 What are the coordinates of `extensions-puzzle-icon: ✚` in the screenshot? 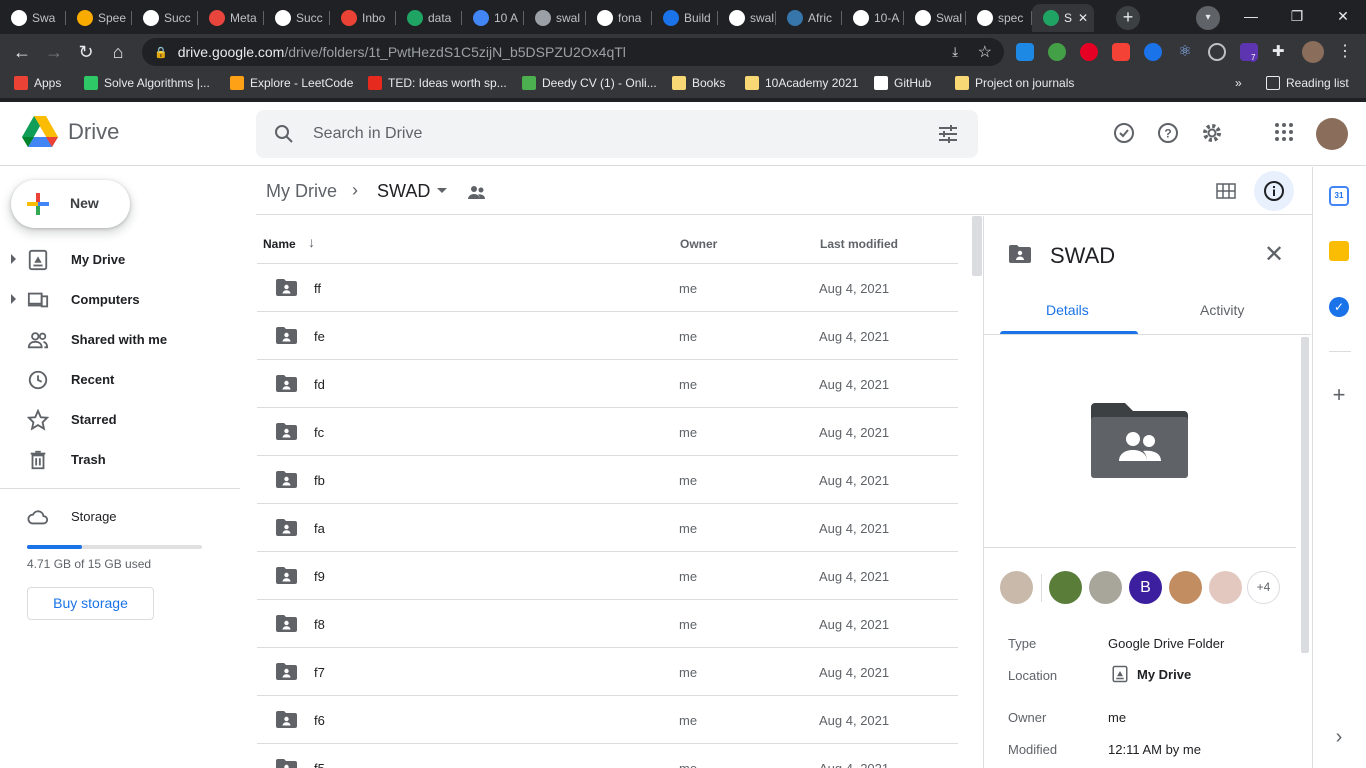 It's located at (1281, 52).